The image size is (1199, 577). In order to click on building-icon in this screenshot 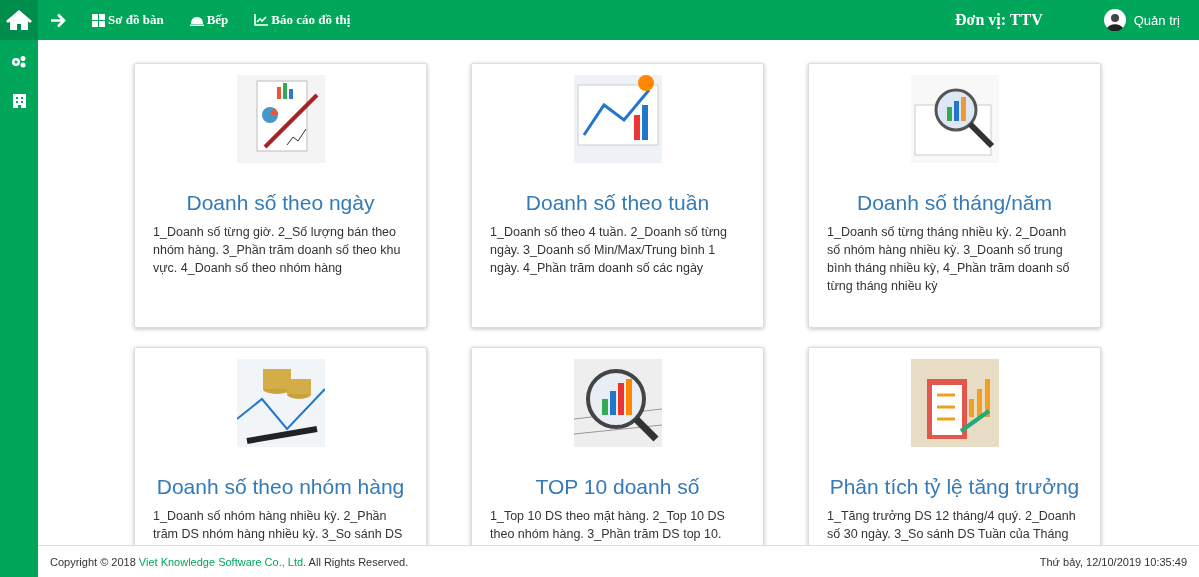, I will do `click(19, 101)`.